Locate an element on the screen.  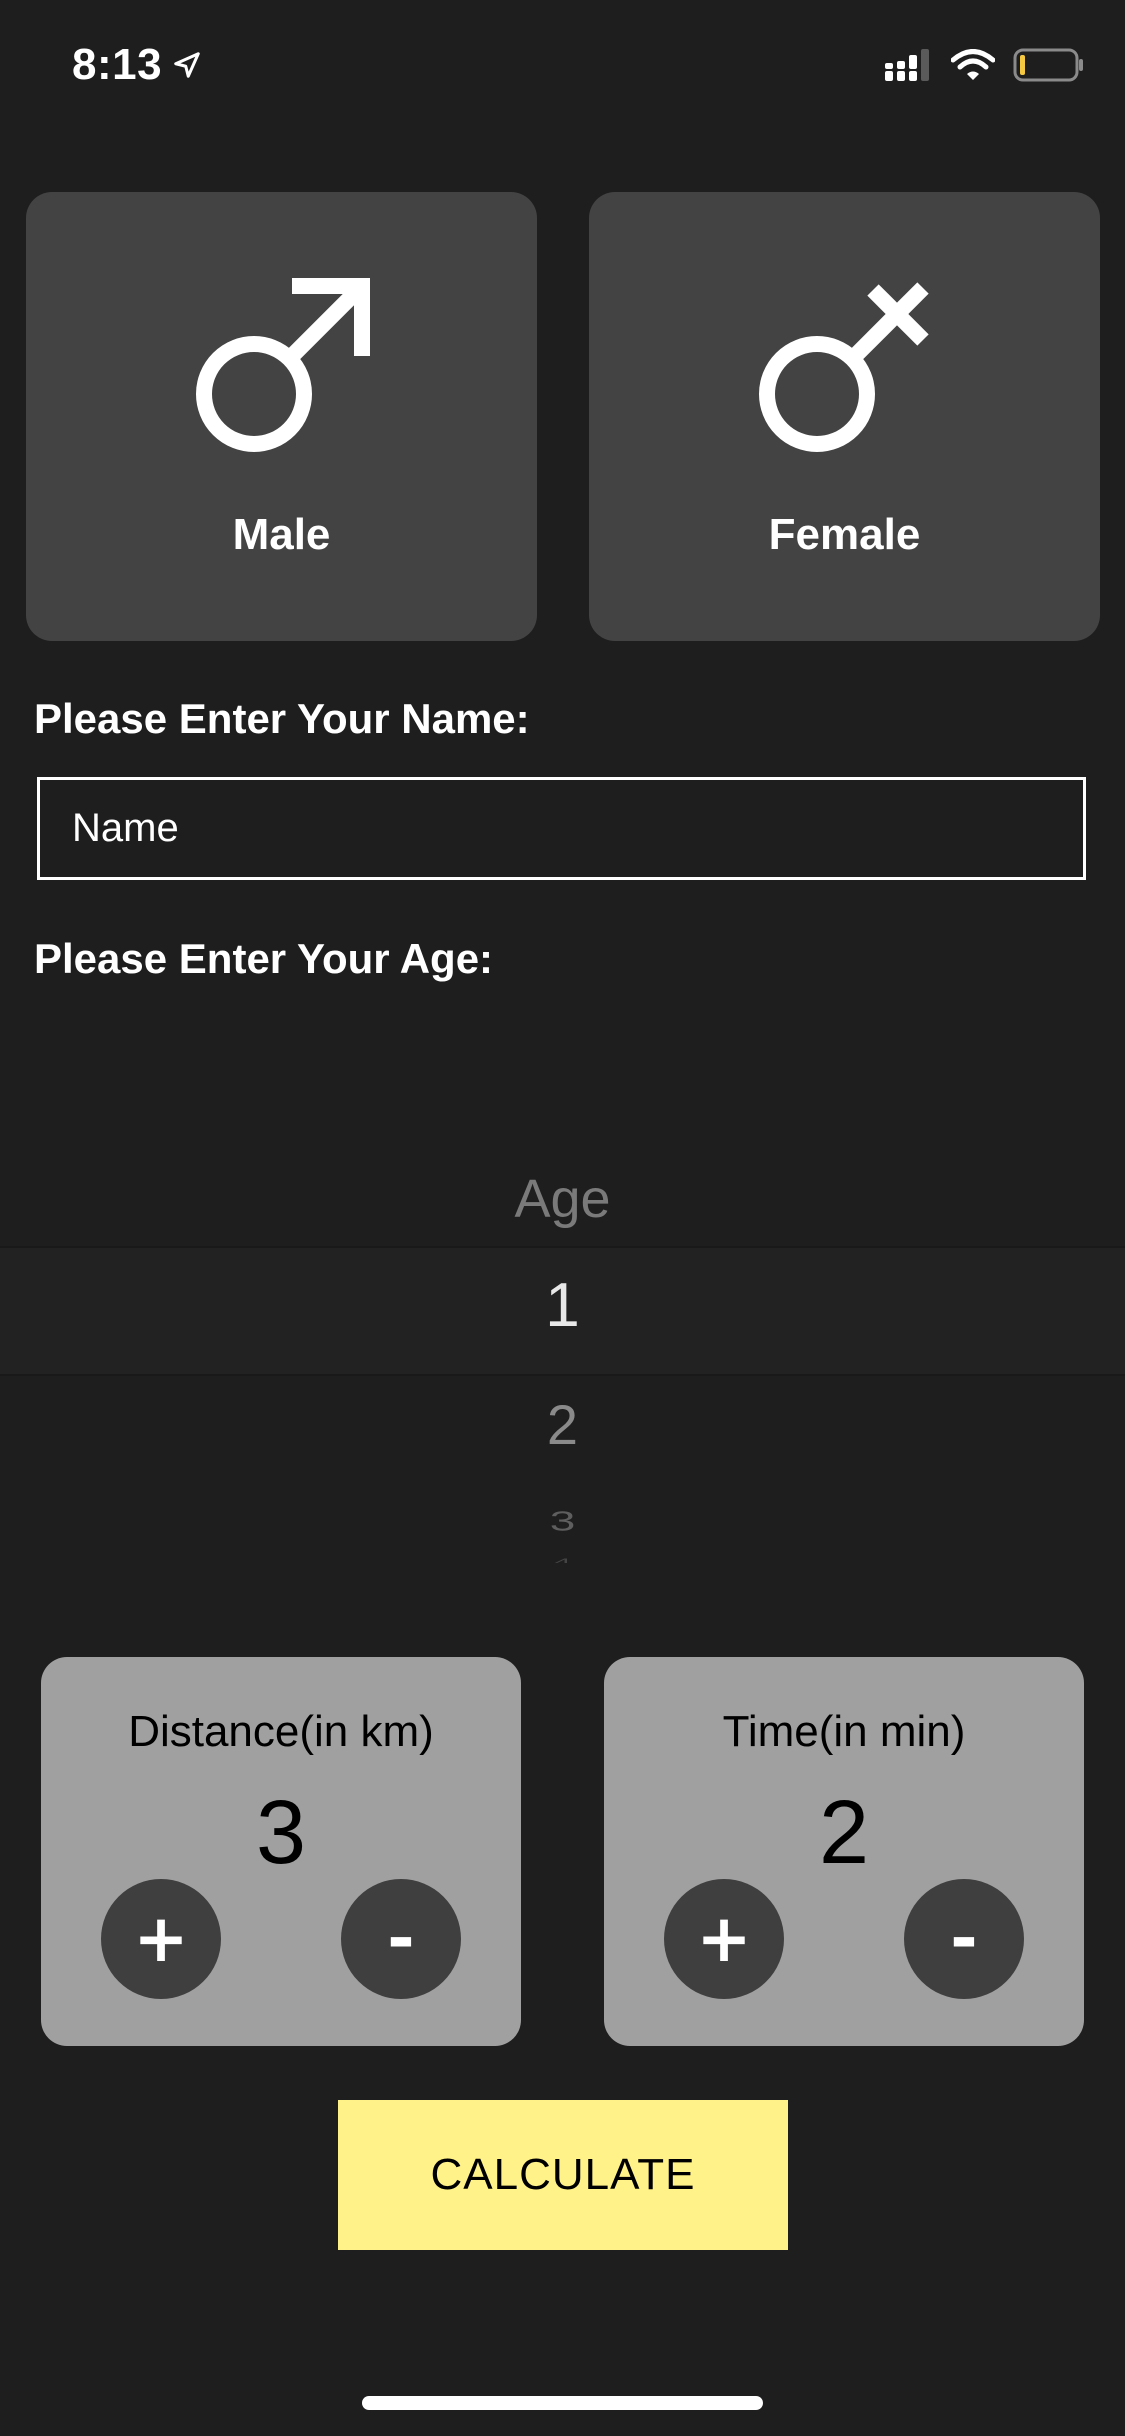
wifi-icon is located at coordinates (973, 64).